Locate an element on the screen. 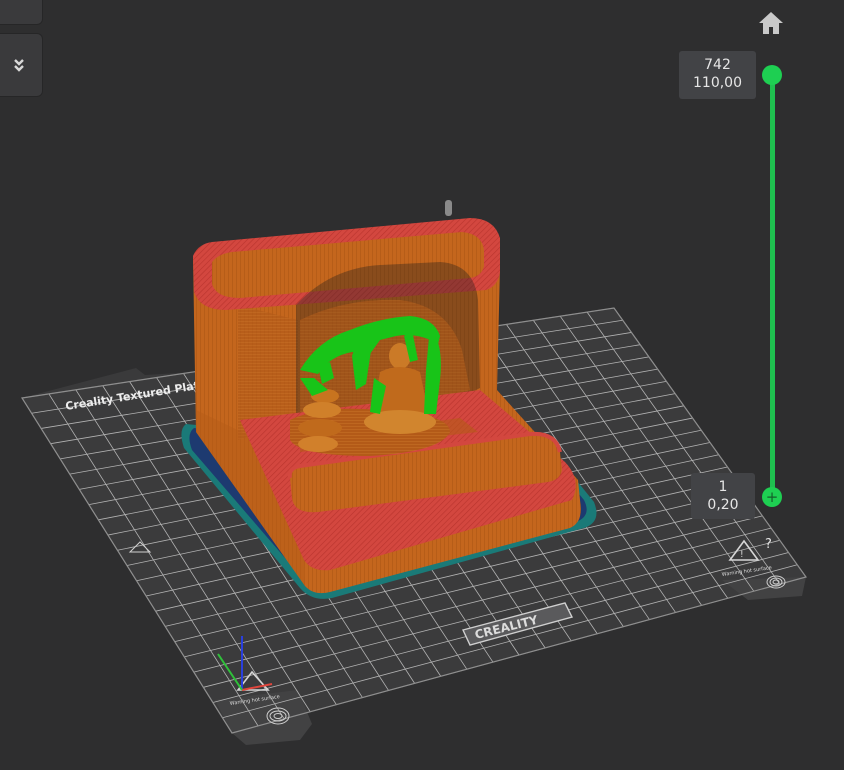  bottom-layer-number: 1 is located at coordinates (723, 487).